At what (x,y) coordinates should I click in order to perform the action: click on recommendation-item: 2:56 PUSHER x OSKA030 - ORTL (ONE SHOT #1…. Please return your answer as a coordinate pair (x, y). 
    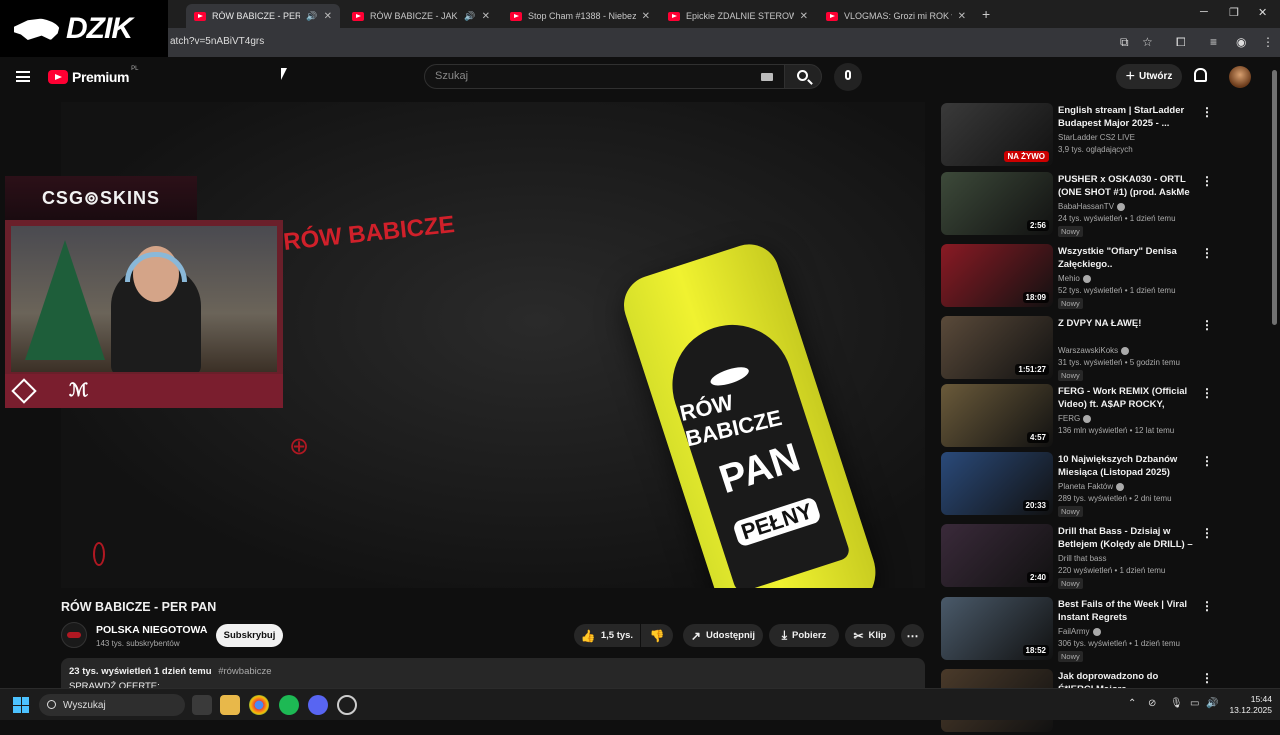
    Looking at the image, I should click on (1106, 205).